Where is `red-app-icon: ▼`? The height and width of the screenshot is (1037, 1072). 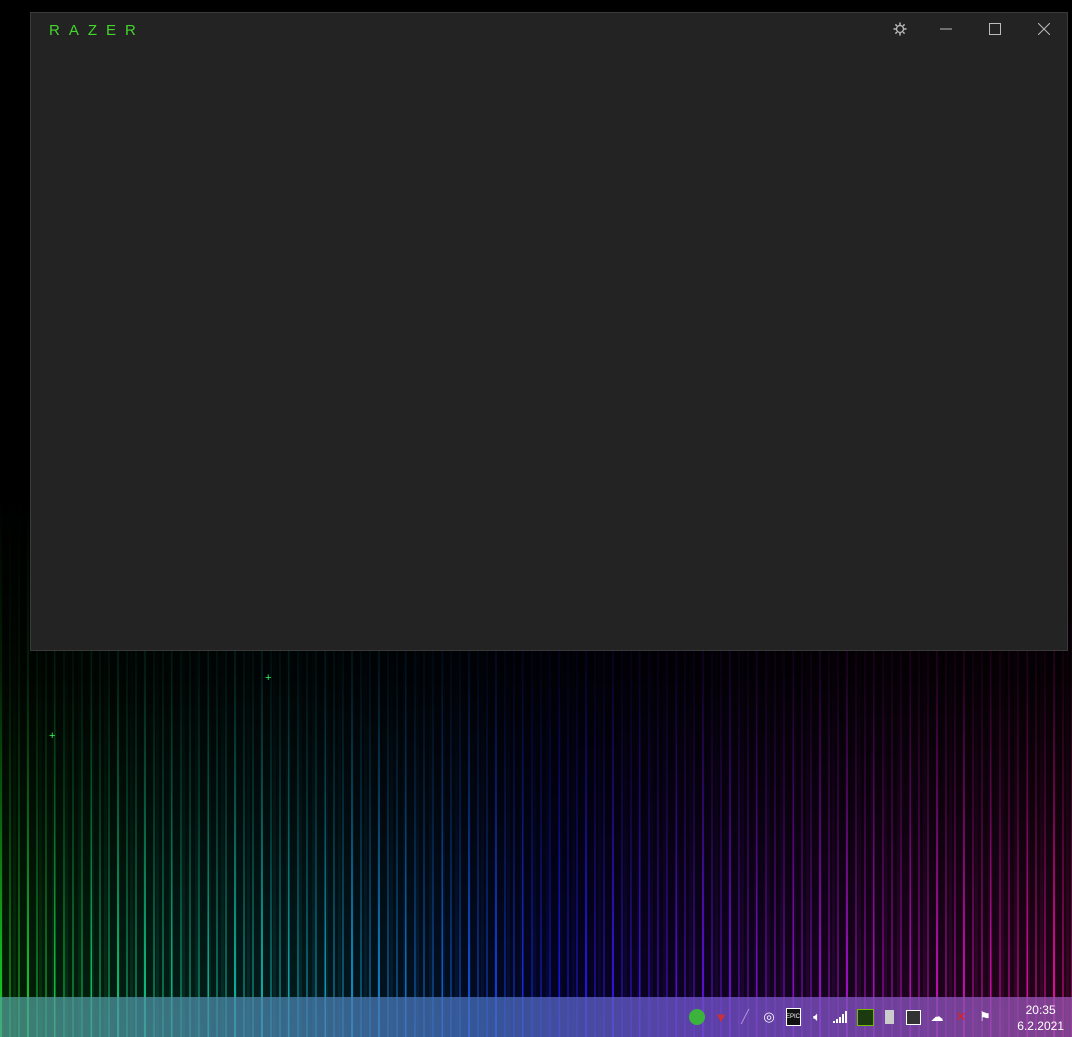 red-app-icon: ▼ is located at coordinates (721, 1017).